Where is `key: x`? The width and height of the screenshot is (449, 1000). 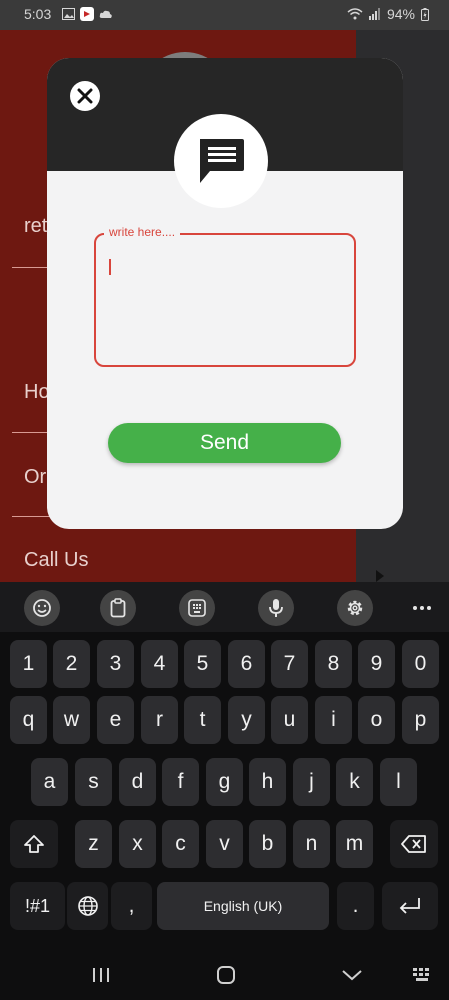 key: x is located at coordinates (137, 844).